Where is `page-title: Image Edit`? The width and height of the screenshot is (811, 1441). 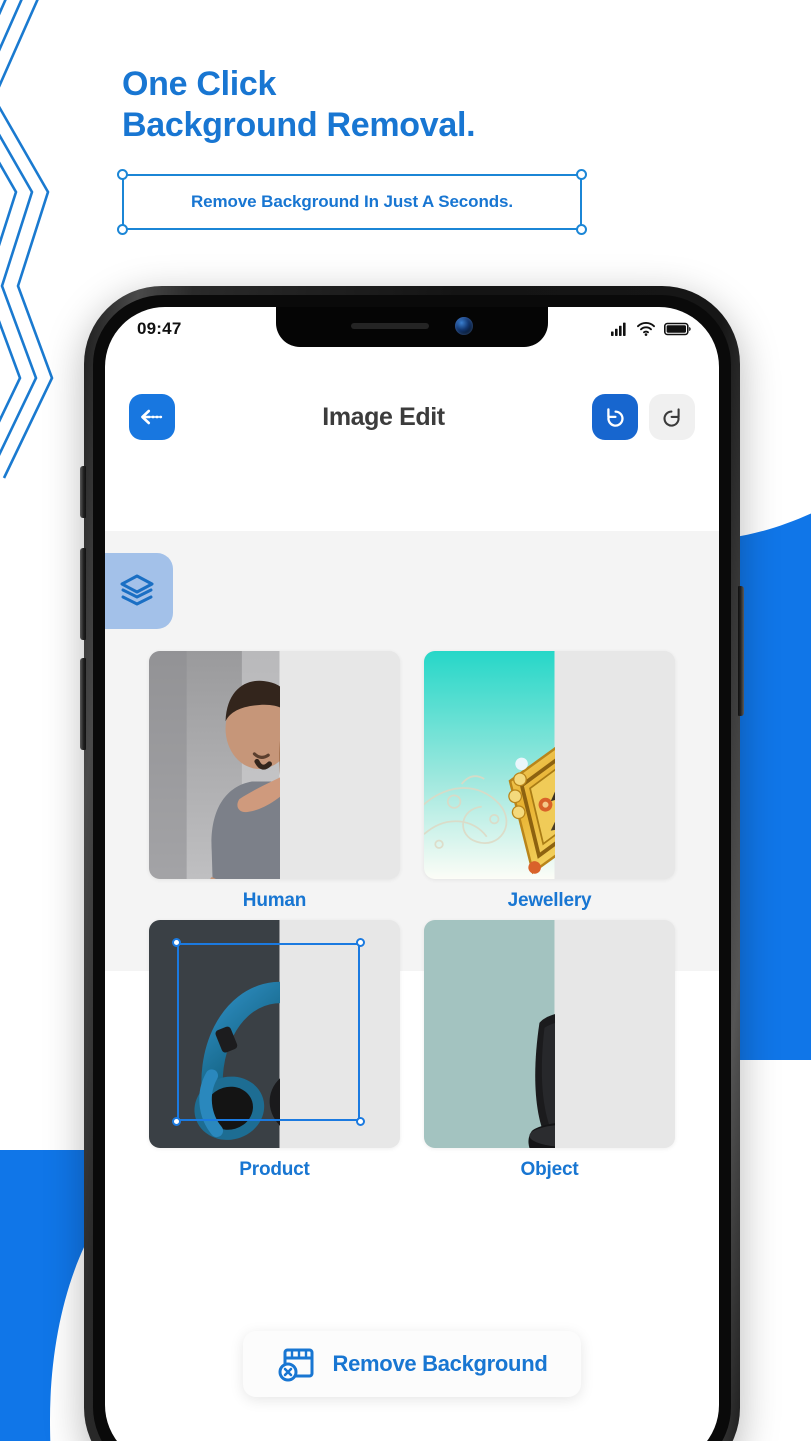
page-title: Image Edit is located at coordinates (383, 416).